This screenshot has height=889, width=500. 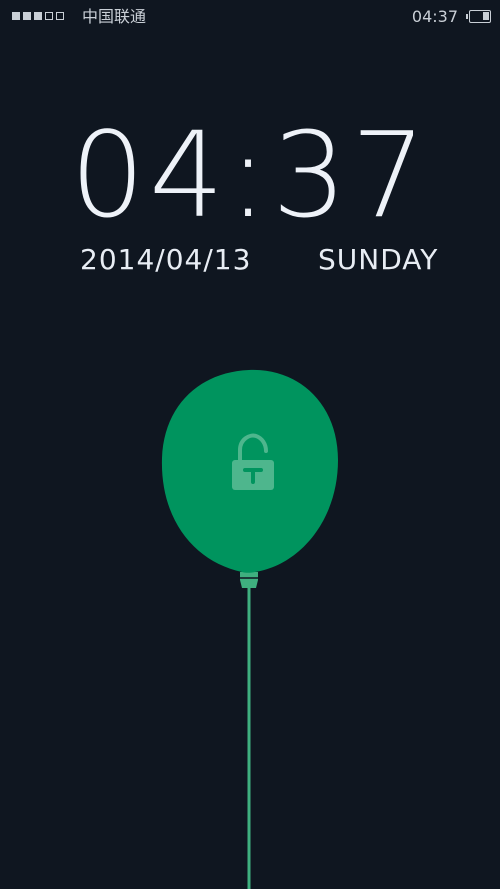 I want to click on balloon-knot, so click(x=249, y=580).